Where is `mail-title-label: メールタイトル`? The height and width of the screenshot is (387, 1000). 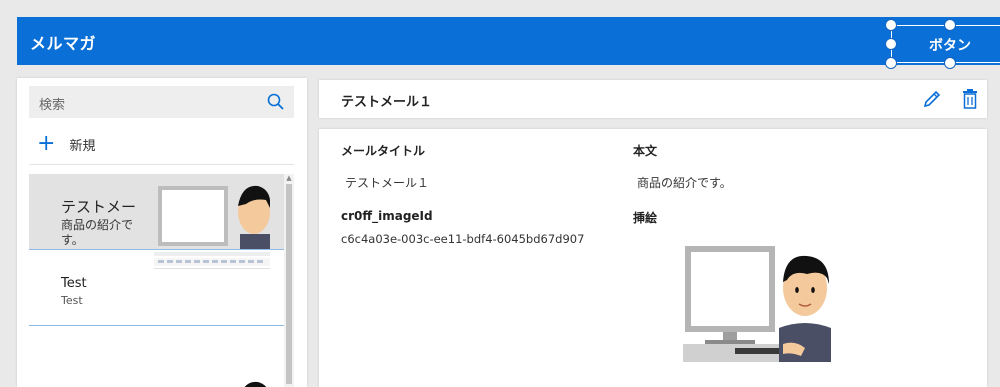 mail-title-label: メールタイトル is located at coordinates (383, 151).